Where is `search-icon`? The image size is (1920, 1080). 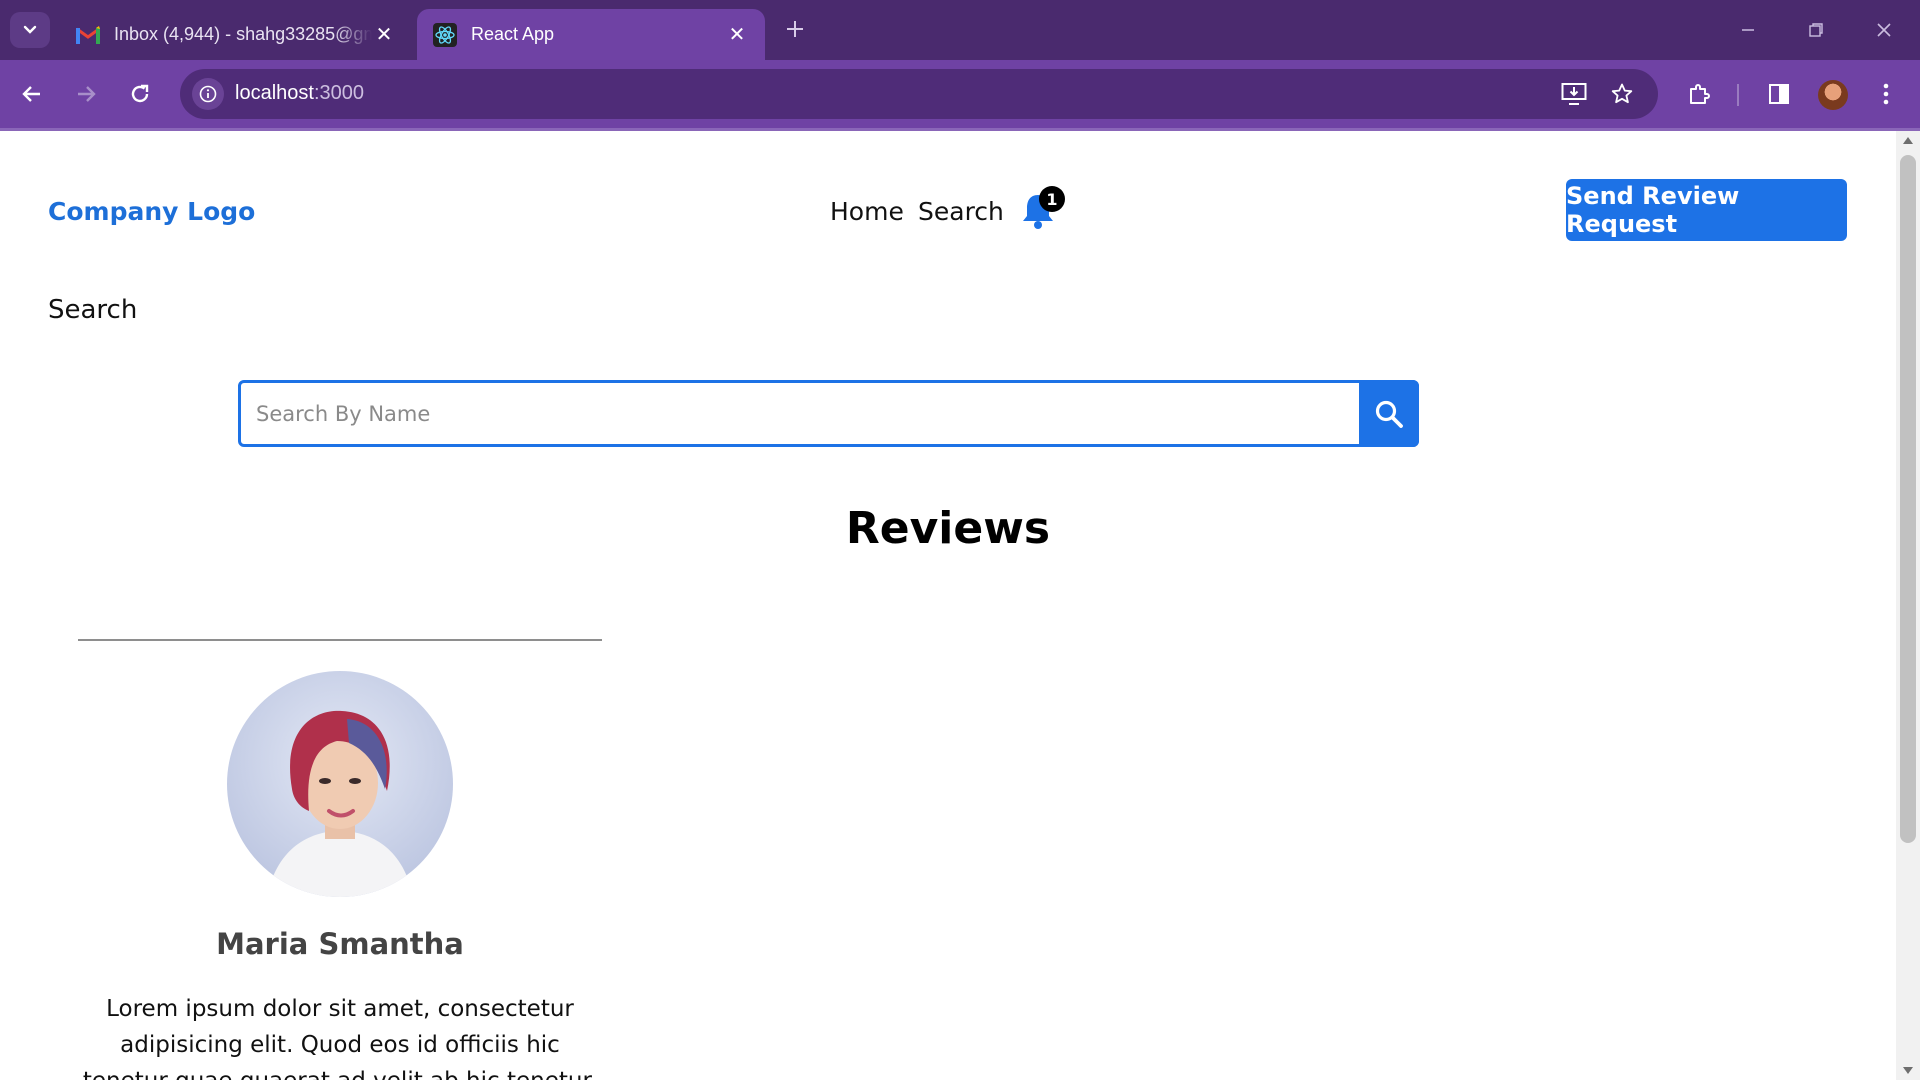
search-icon is located at coordinates (1389, 414).